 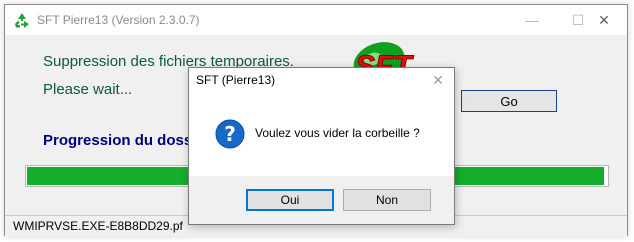 What do you see at coordinates (604, 20) in the screenshot?
I see `close-button: ✕` at bounding box center [604, 20].